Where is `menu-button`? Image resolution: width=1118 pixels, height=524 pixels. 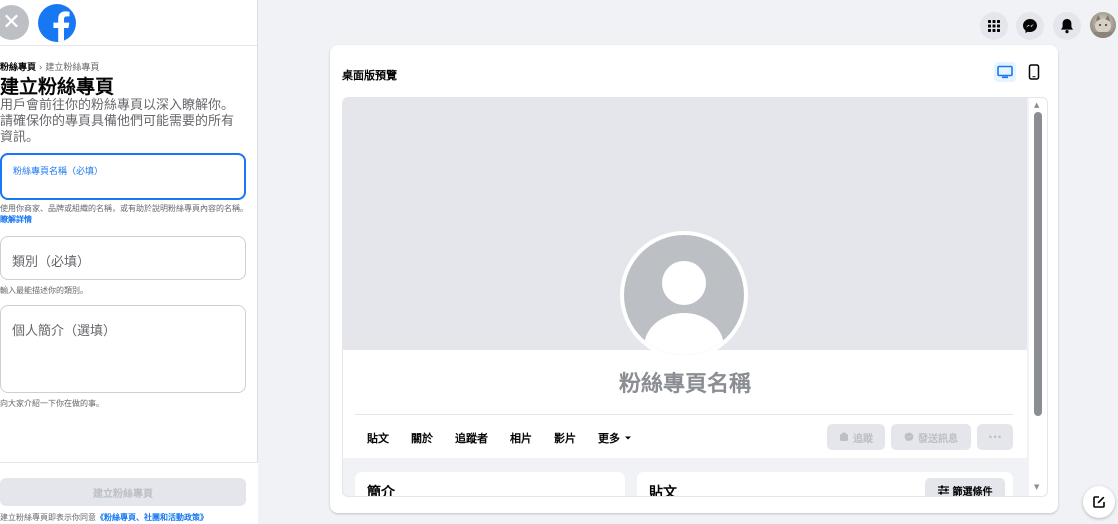
menu-button is located at coordinates (994, 26).